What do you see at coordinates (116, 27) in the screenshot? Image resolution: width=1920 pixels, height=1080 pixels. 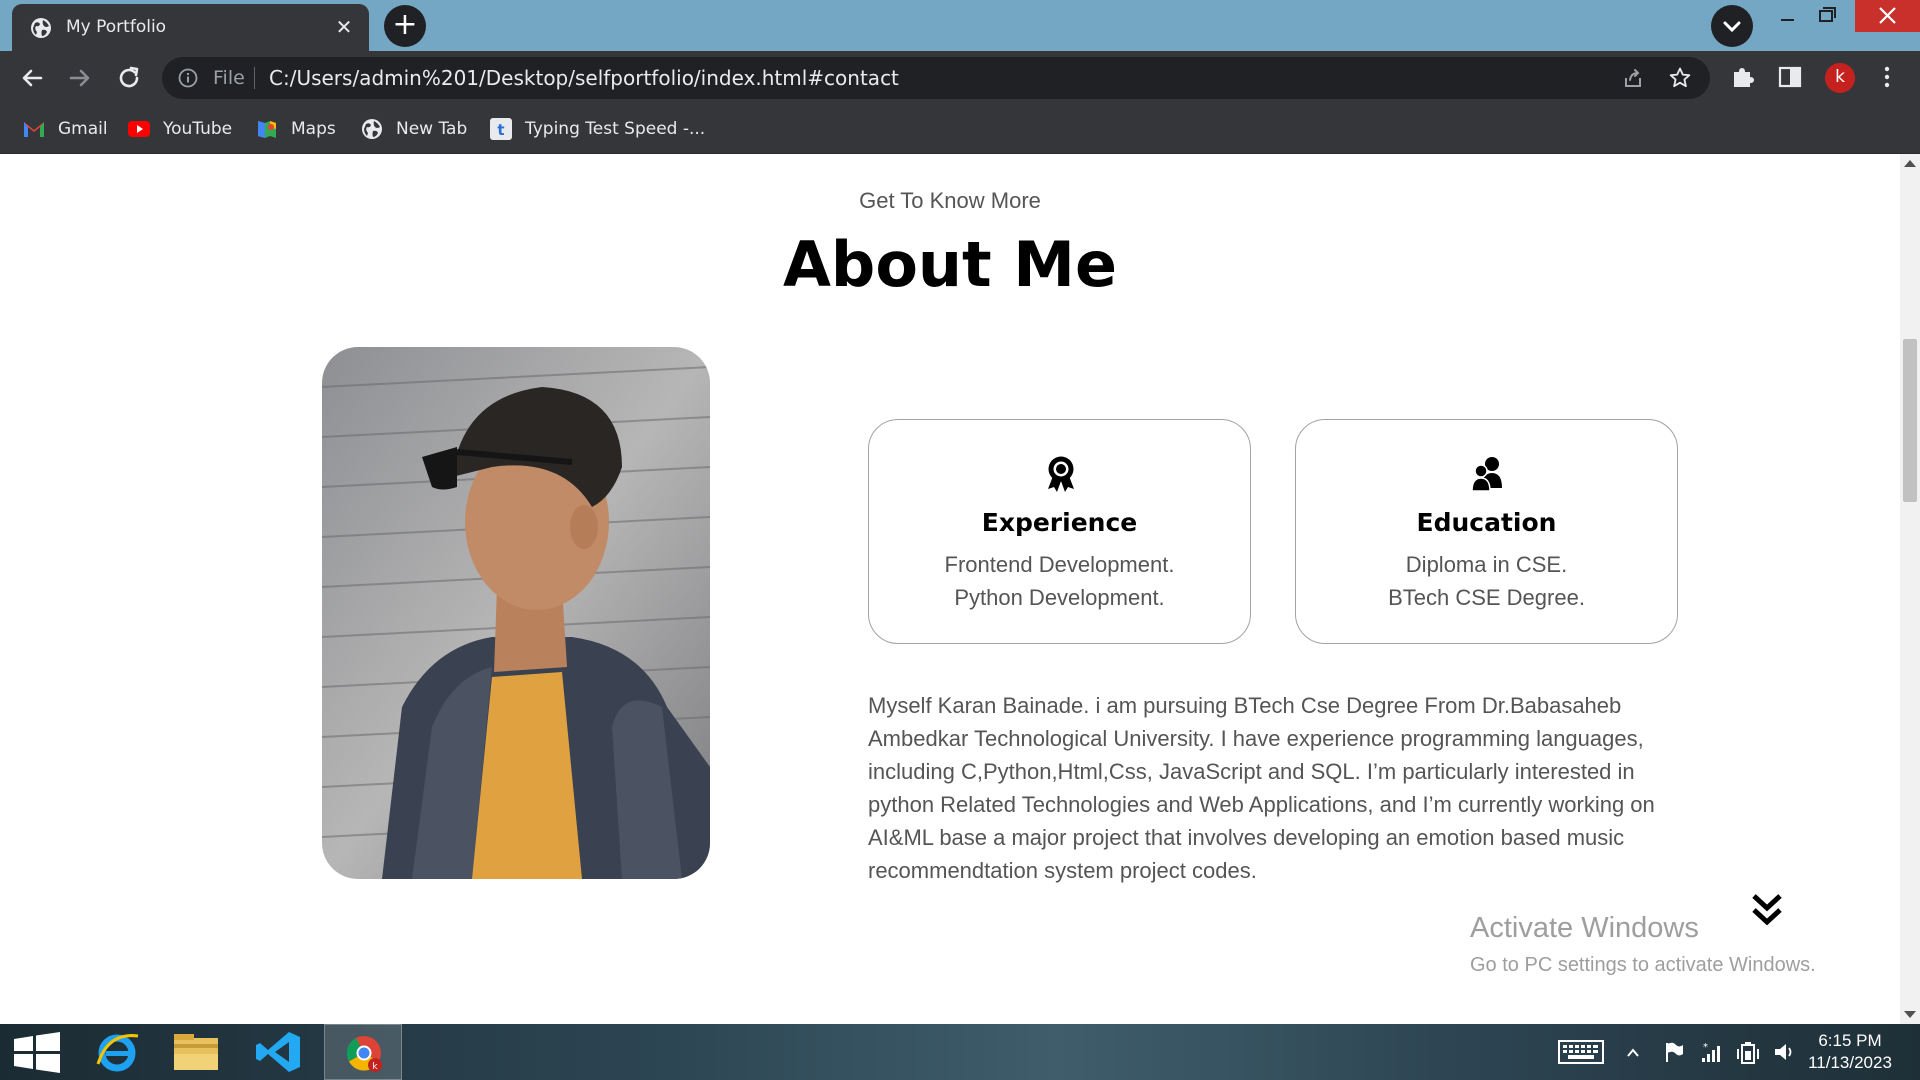 I see `tab-title: My Portfolio` at bounding box center [116, 27].